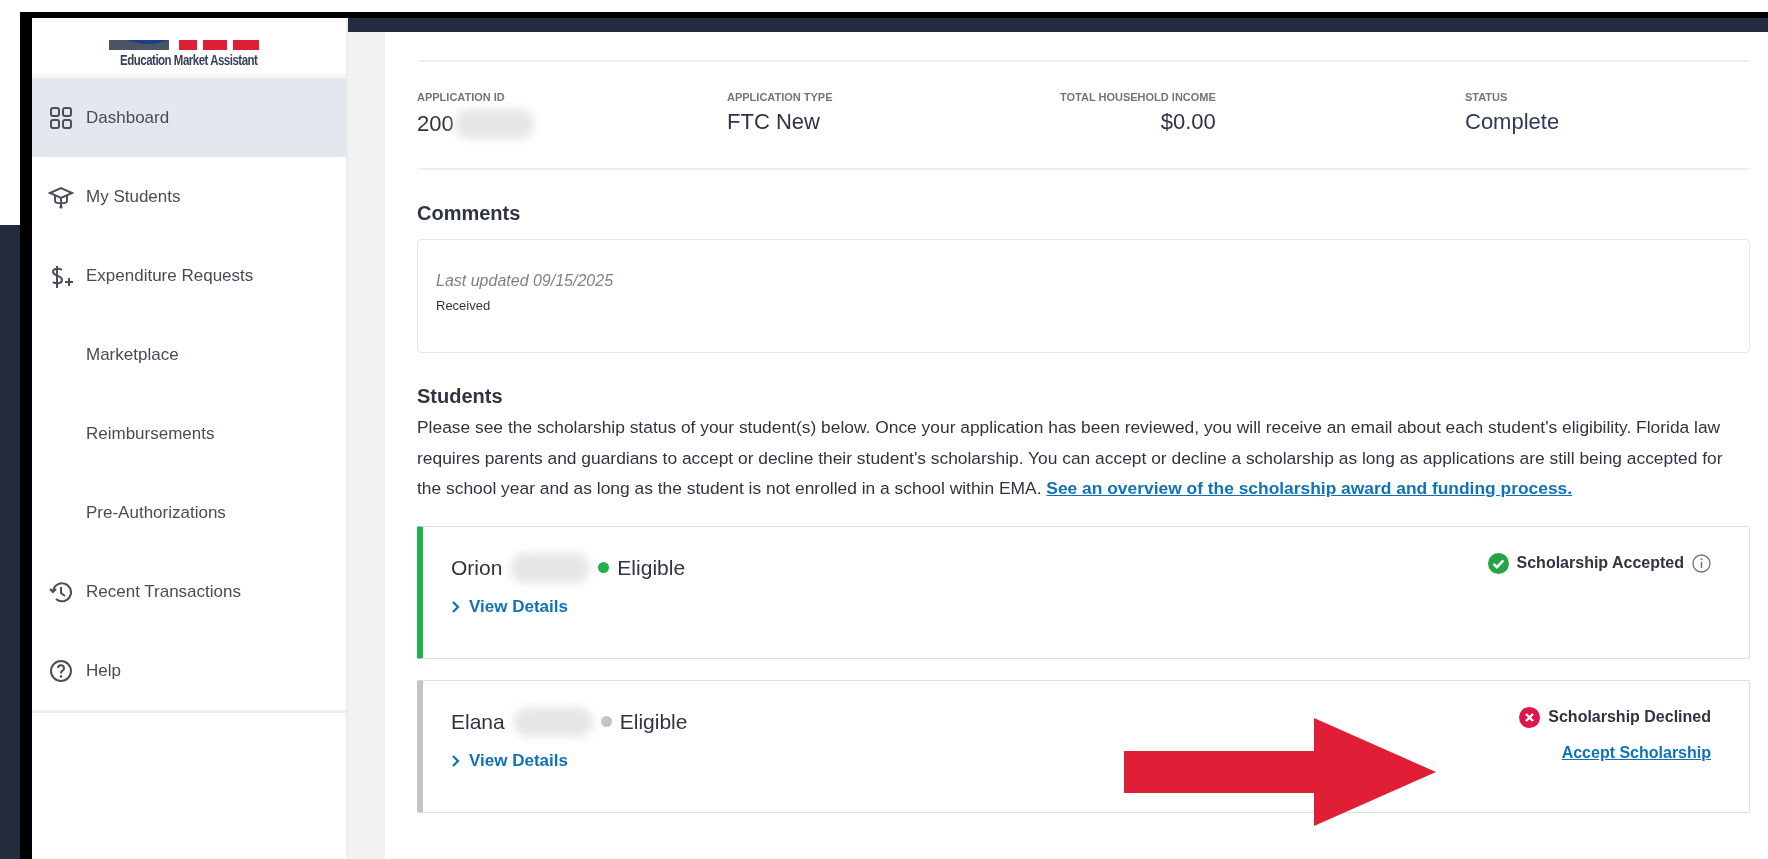  Describe the element at coordinates (469, 213) in the screenshot. I see `section-heading: Comments` at that location.